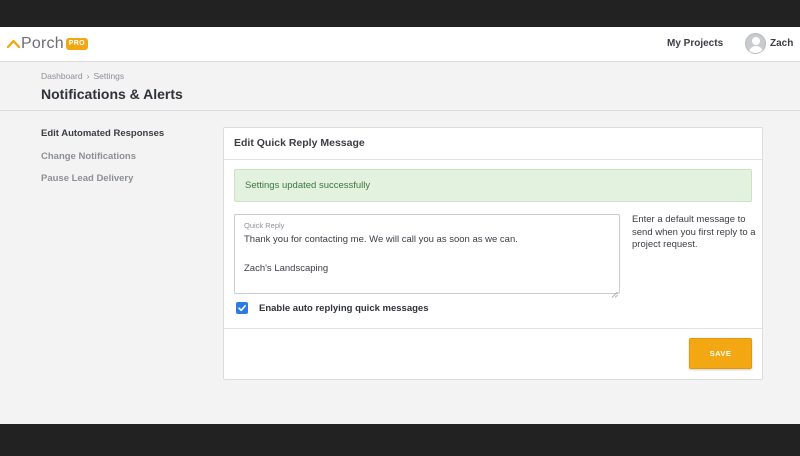  I want to click on logo-text: Porch, so click(42, 43).